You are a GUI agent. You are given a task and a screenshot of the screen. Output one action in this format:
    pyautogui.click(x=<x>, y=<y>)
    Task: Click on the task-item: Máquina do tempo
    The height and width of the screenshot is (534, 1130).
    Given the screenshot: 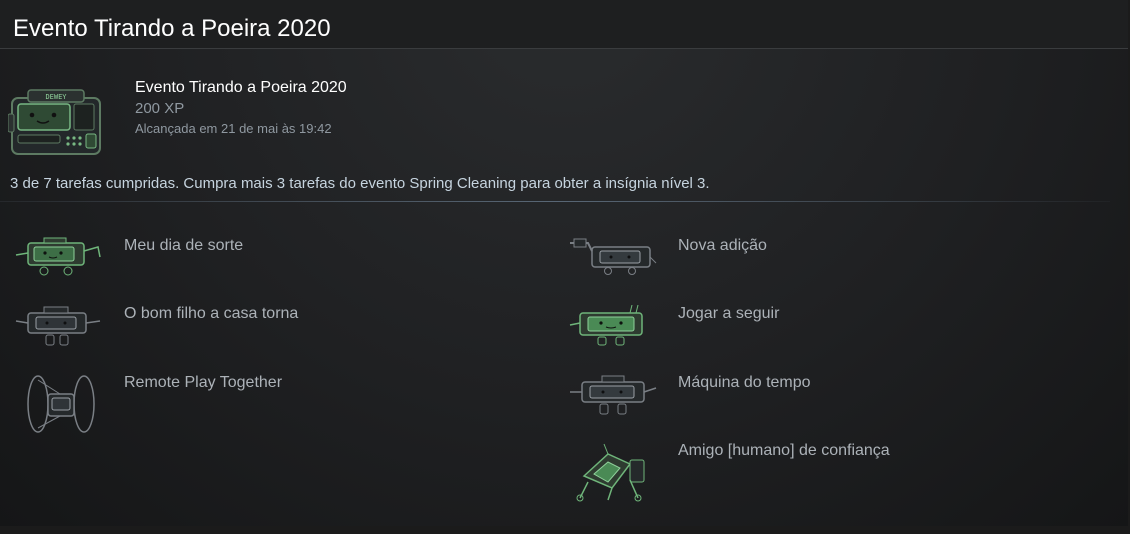 What is the action you would take?
    pyautogui.click(x=838, y=404)
    